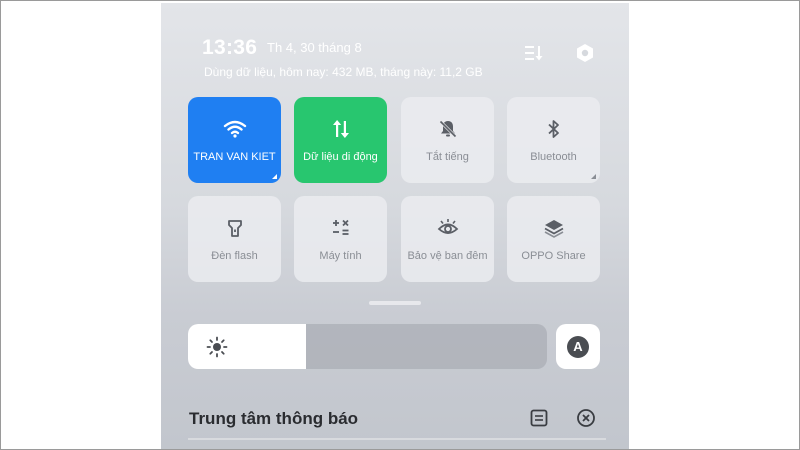 The image size is (800, 450). I want to click on tile-label: Bluetooth, so click(553, 157).